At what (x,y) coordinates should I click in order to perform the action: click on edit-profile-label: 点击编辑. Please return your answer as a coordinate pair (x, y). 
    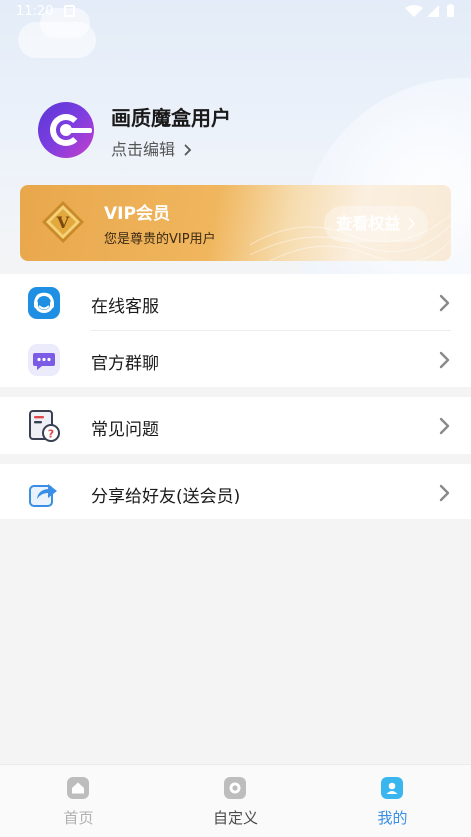
    Looking at the image, I should click on (143, 149).